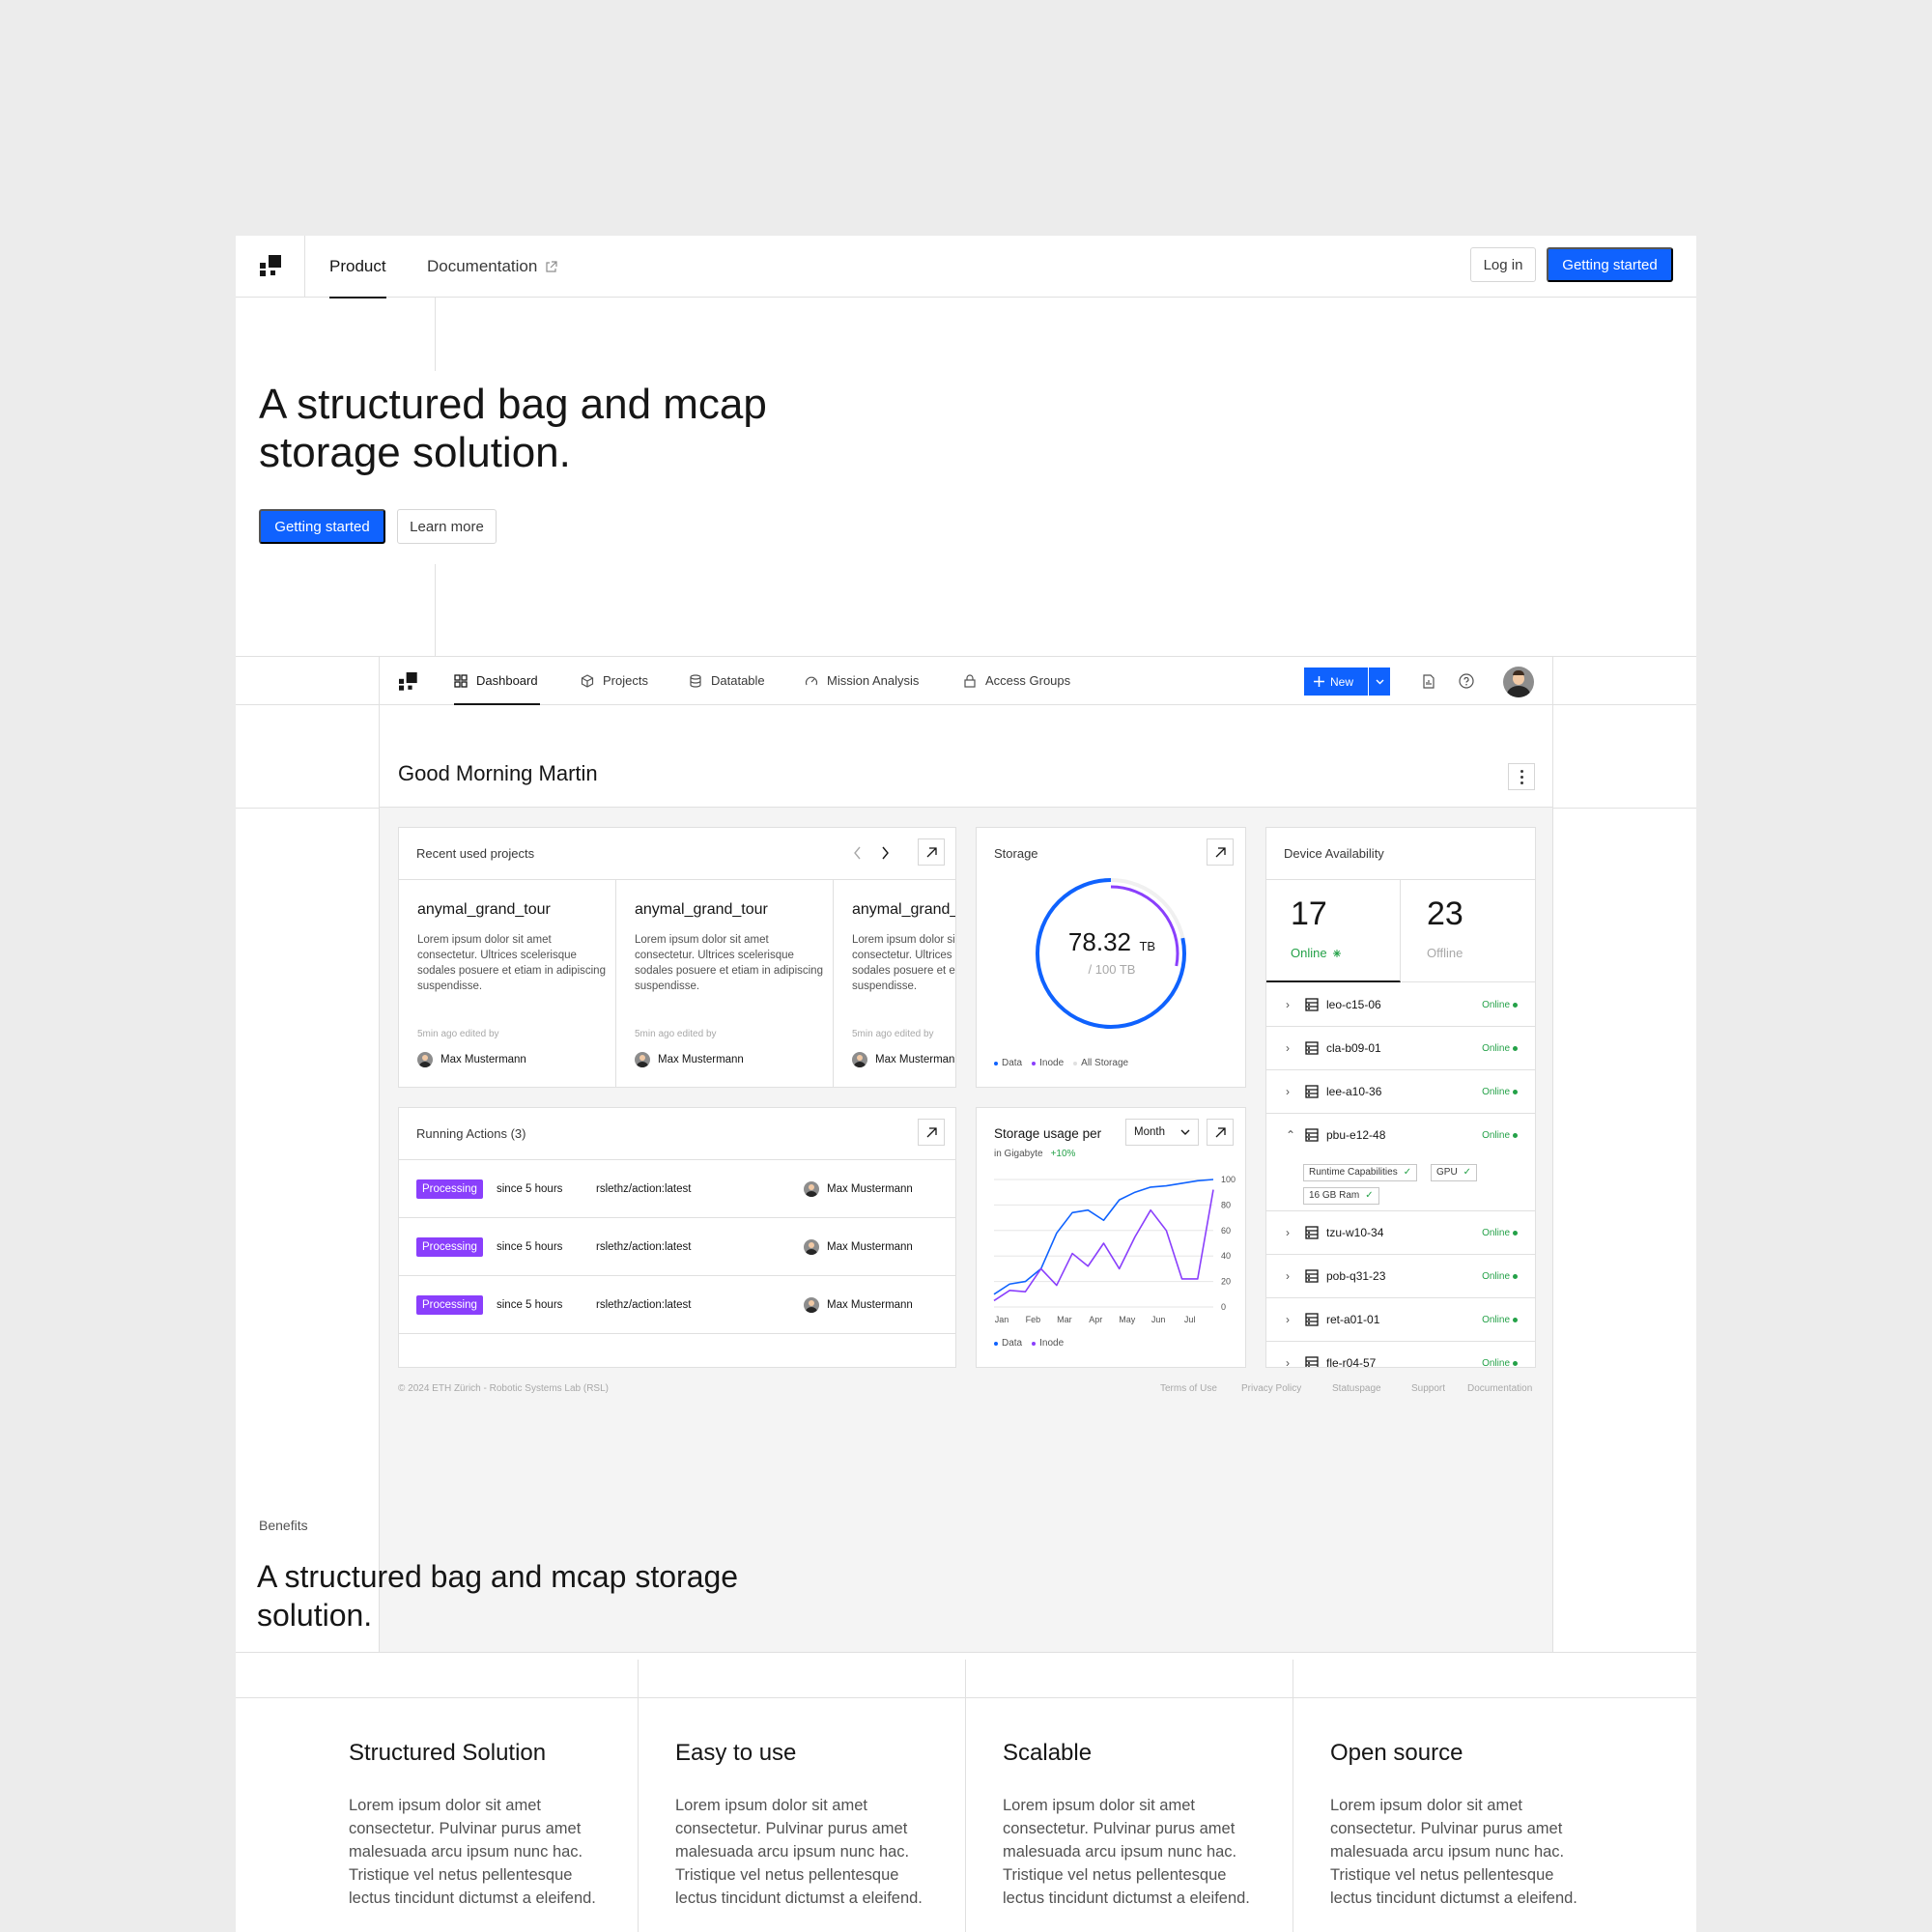 This screenshot has width=1932, height=1932. What do you see at coordinates (322, 526) in the screenshot?
I see `getting-started-hero-button: Getting started` at bounding box center [322, 526].